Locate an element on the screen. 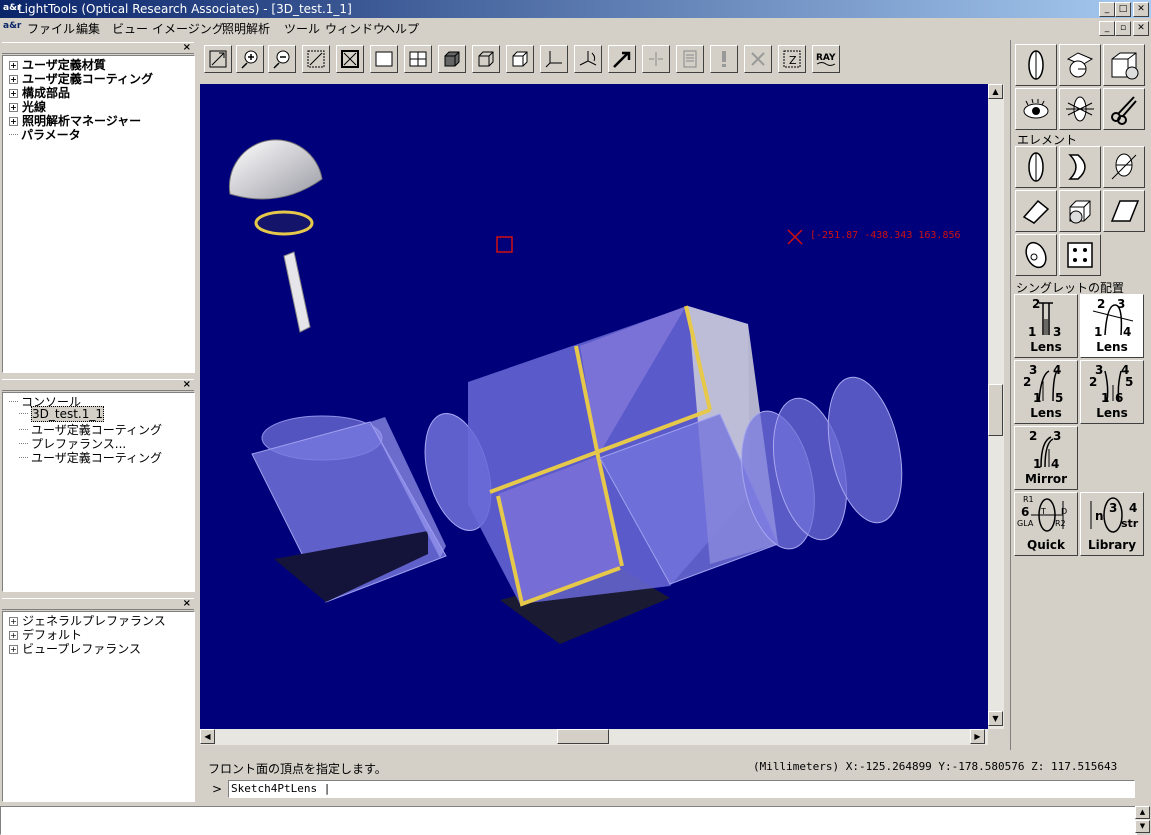 This screenshot has width=1151, height=835. menu-view: ビュー is located at coordinates (130, 28).